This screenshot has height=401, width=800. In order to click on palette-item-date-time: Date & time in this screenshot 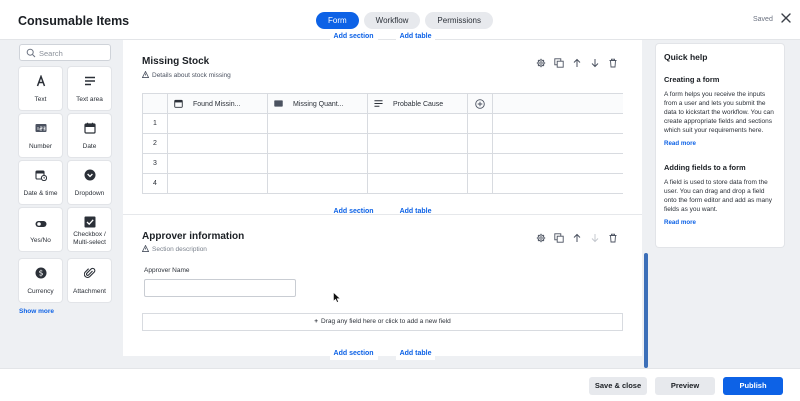, I will do `click(40, 182)`.